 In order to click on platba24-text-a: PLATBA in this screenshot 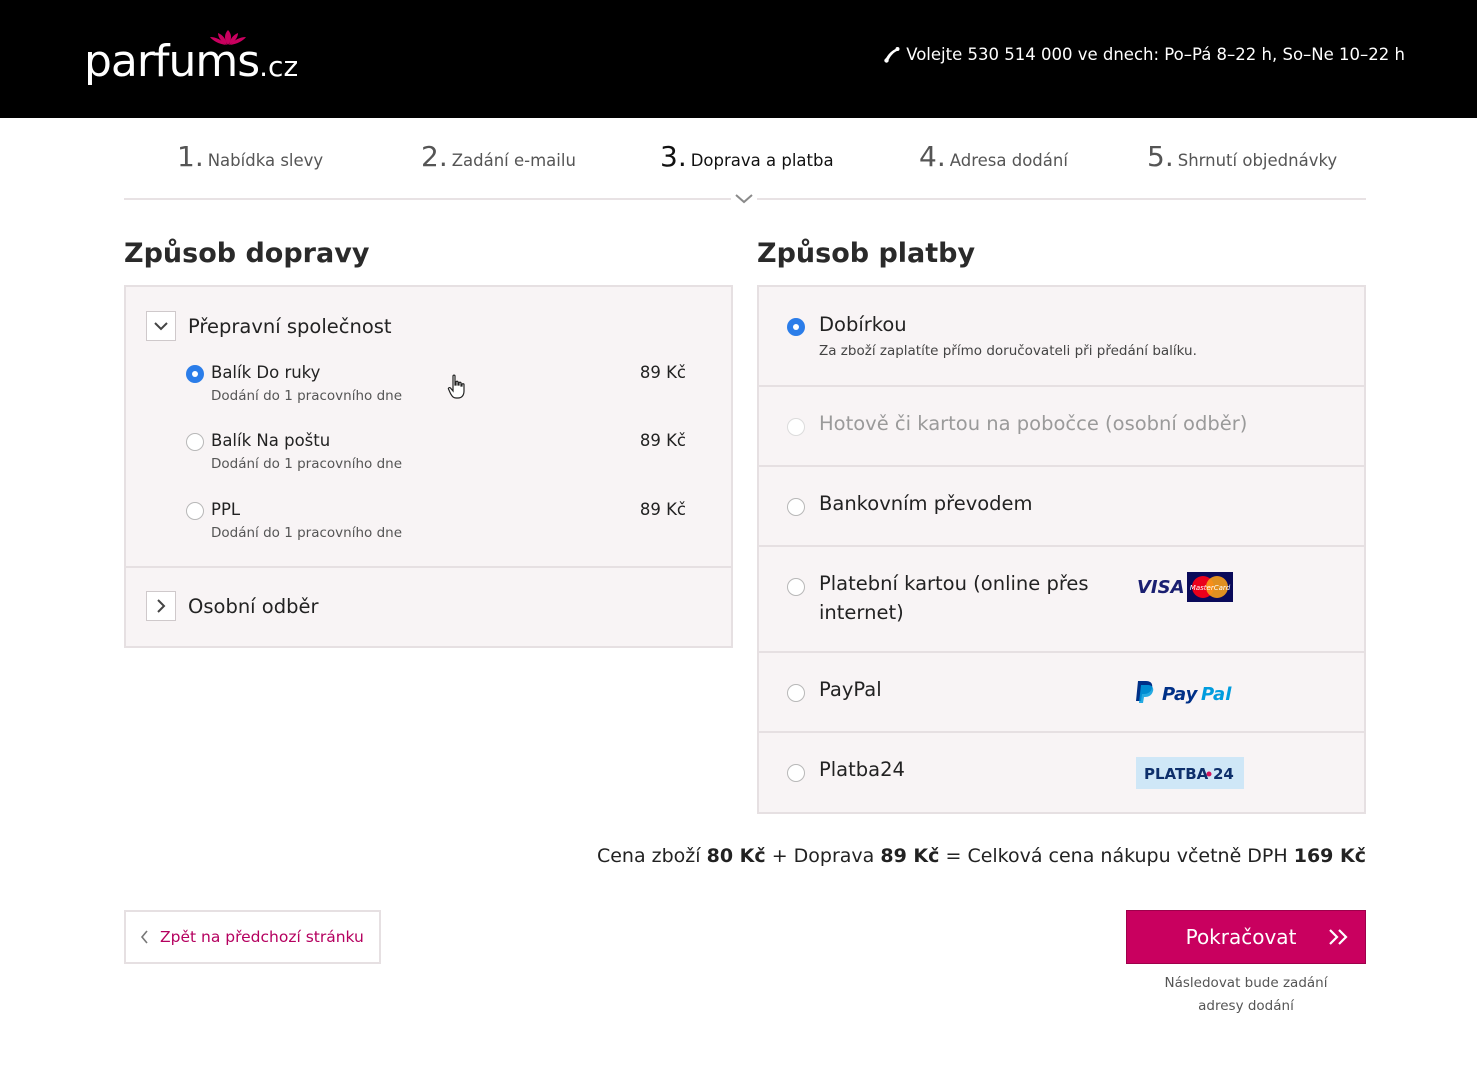, I will do `click(1176, 774)`.